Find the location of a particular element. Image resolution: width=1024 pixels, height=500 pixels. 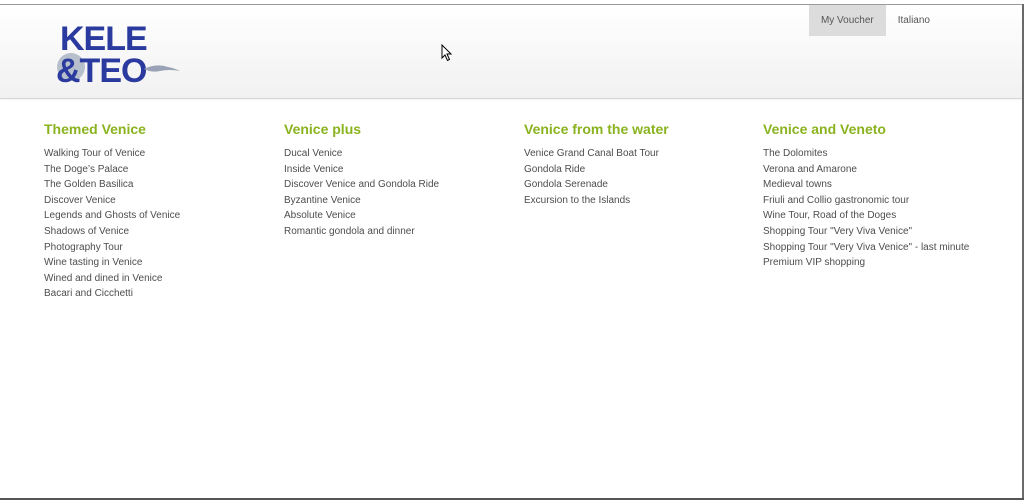

menu-link: Verona and Amarone is located at coordinates (878, 170).